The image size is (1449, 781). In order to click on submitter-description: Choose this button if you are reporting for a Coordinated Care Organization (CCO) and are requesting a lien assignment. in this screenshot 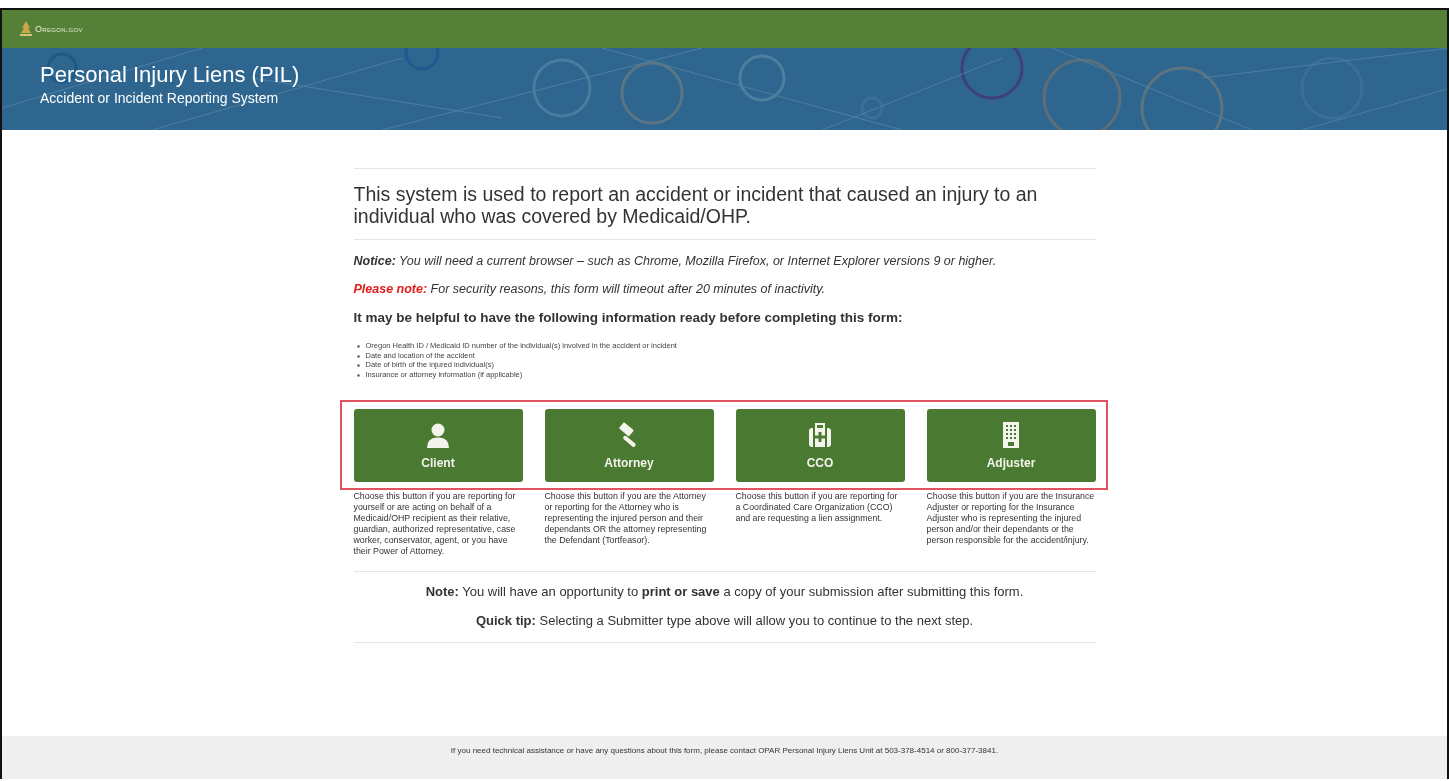, I will do `click(817, 507)`.